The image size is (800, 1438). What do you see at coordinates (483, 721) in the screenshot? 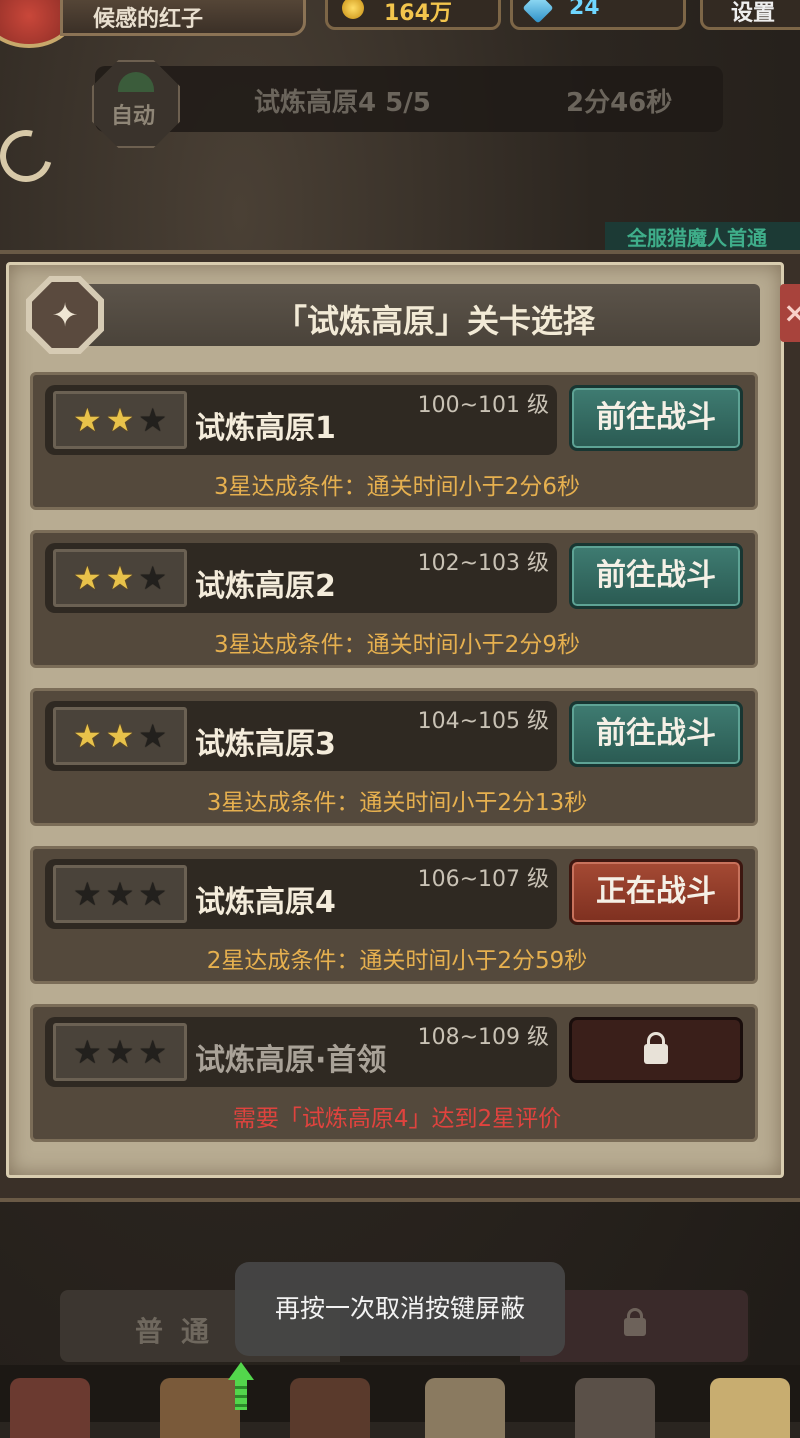
I see `stage-level: 104~105 级` at bounding box center [483, 721].